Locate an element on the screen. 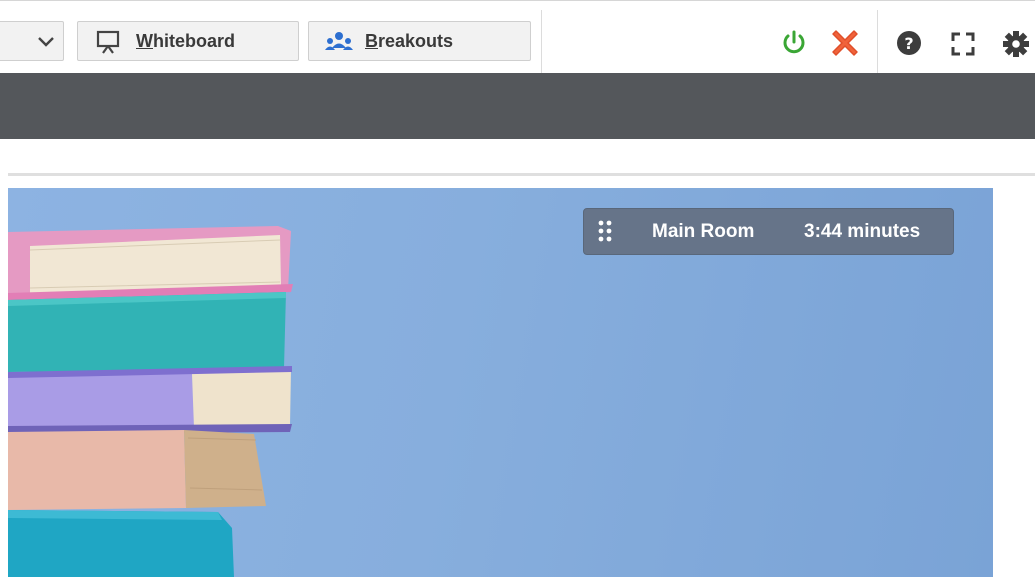 The width and height of the screenshot is (1035, 577). breakouts-group-icon is located at coordinates (338, 44).